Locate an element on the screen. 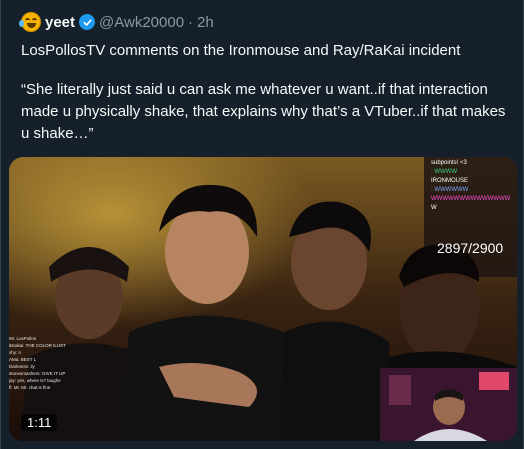 The width and height of the screenshot is (524, 449). tweet-header: yeet @Awk20000 · 2h is located at coordinates (116, 22).